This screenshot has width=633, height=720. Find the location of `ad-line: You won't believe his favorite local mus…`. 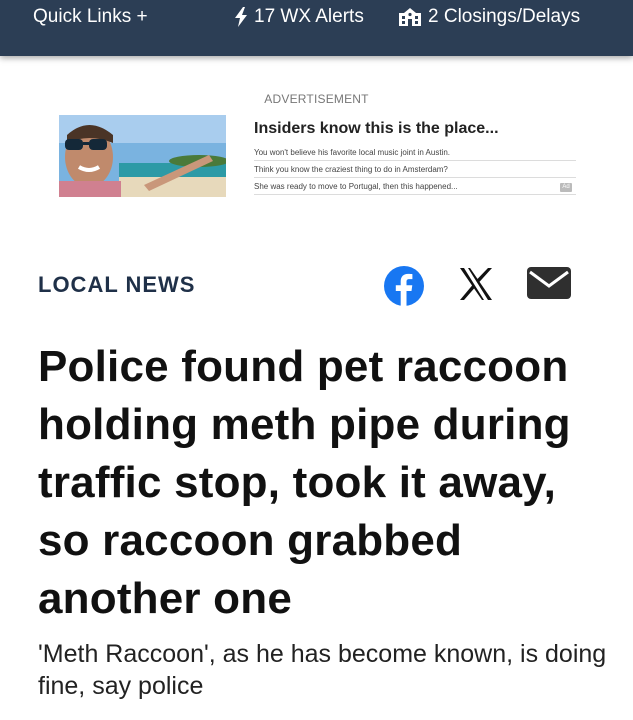

ad-line: You won't believe his favorite local mus… is located at coordinates (415, 152).